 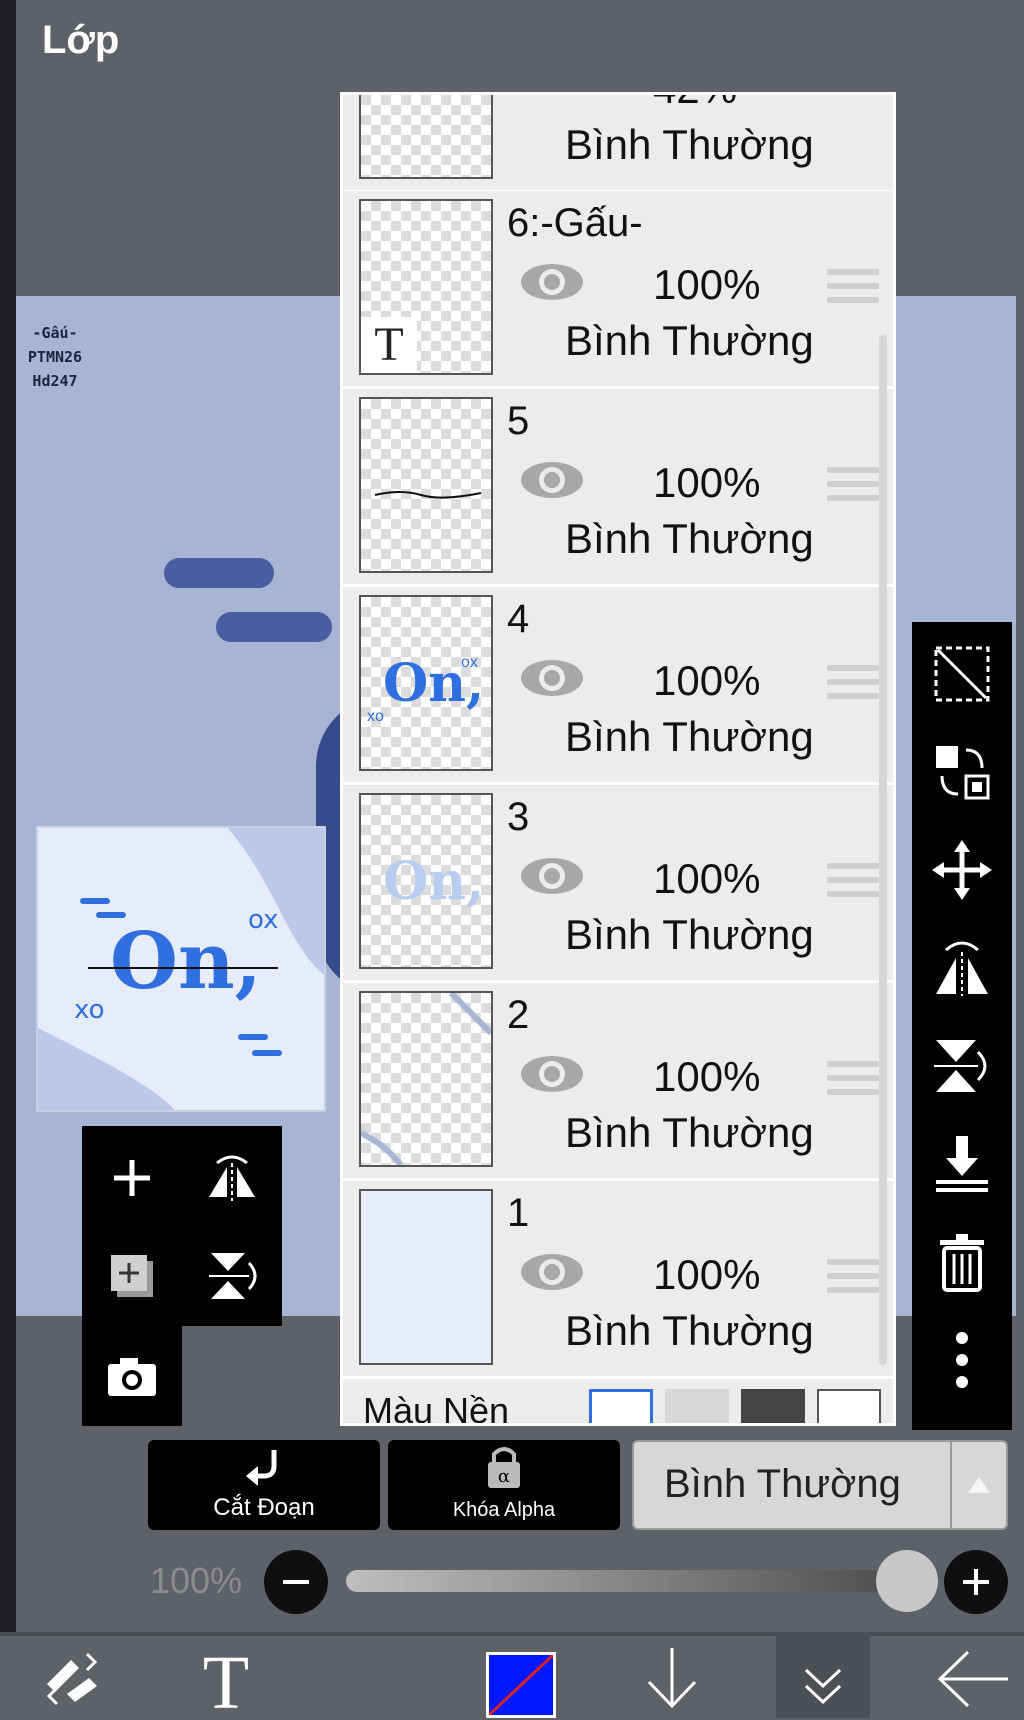 I want to click on layer-scrollbar, so click(x=883, y=850).